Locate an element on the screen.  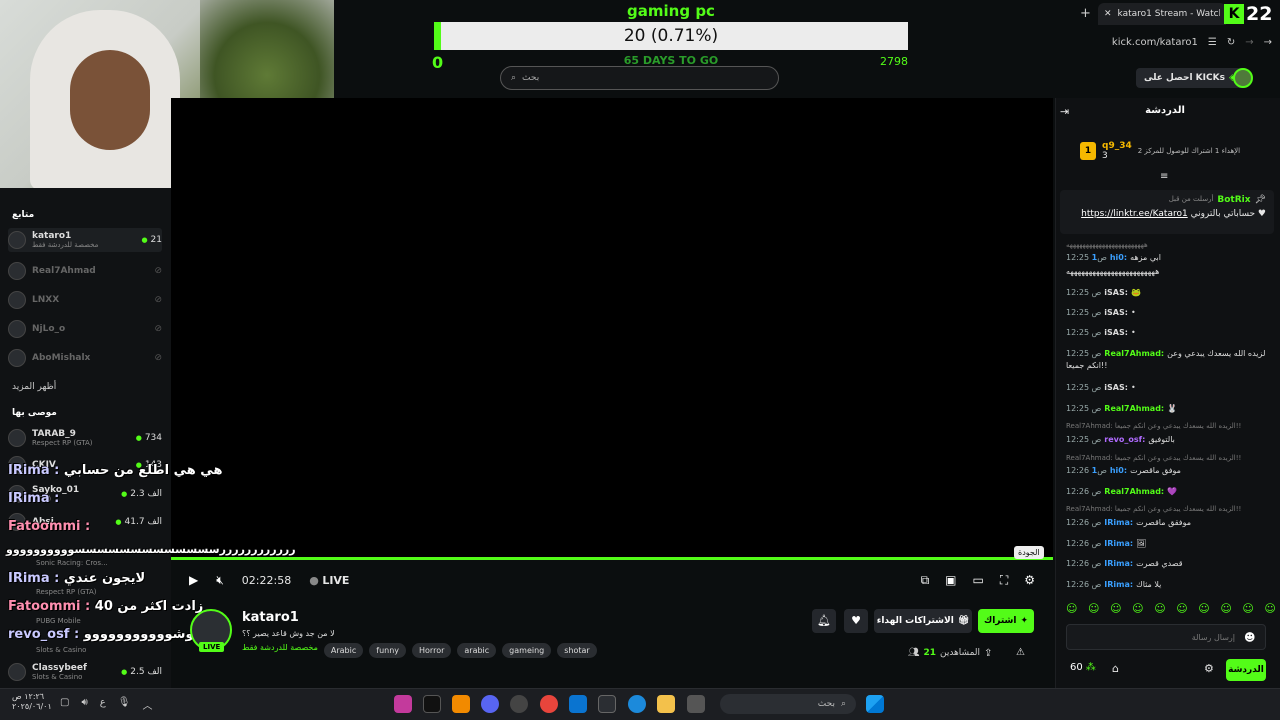
discord-icon is located at coordinates (490, 704).